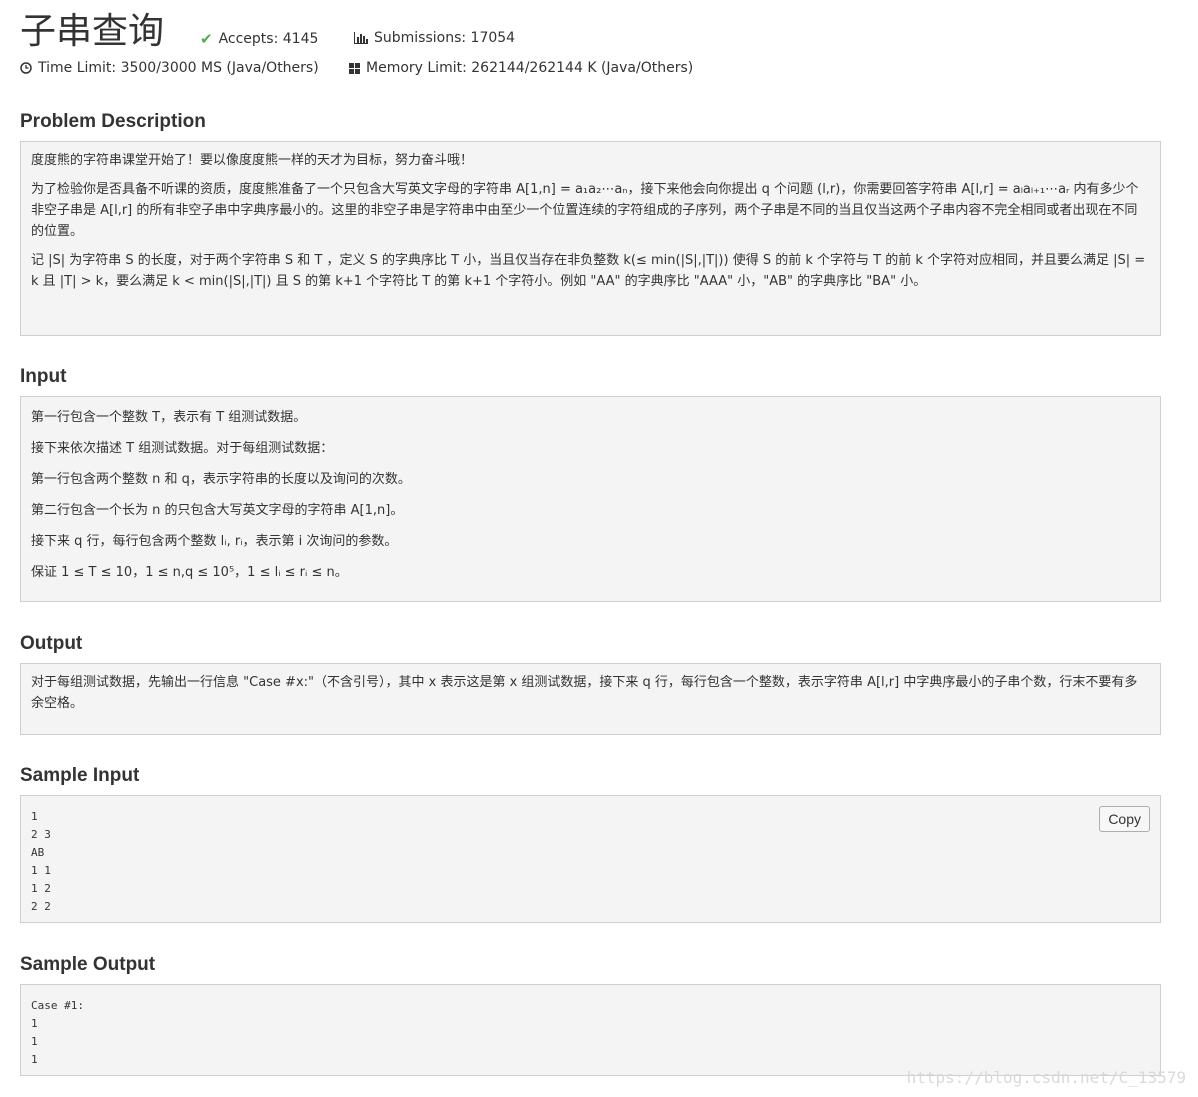  I want to click on input-line: 接下来 q 行，每行包含两个整数 lᵢ, rᵢ，表示第 i 次询问的参数。, so click(214, 541).